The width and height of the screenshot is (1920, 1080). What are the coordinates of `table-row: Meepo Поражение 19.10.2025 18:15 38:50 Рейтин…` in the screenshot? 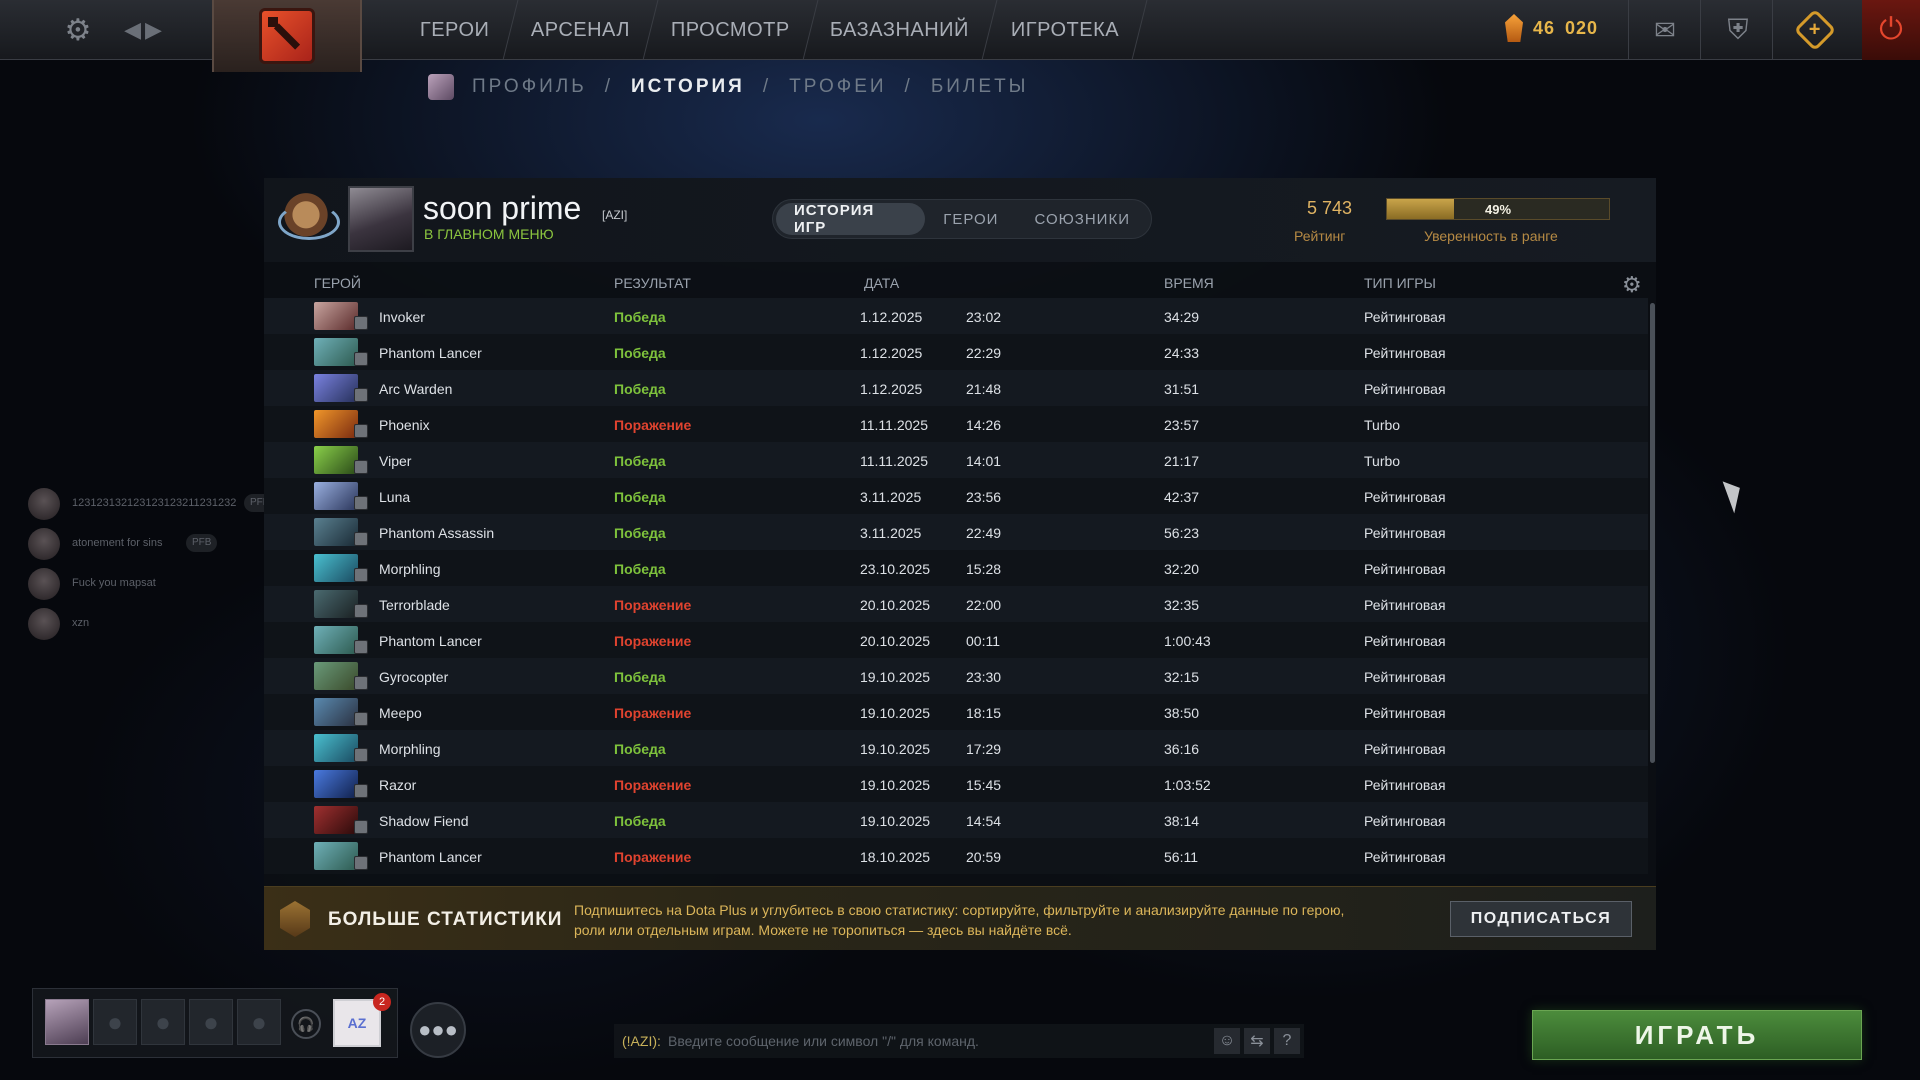 It's located at (956, 712).